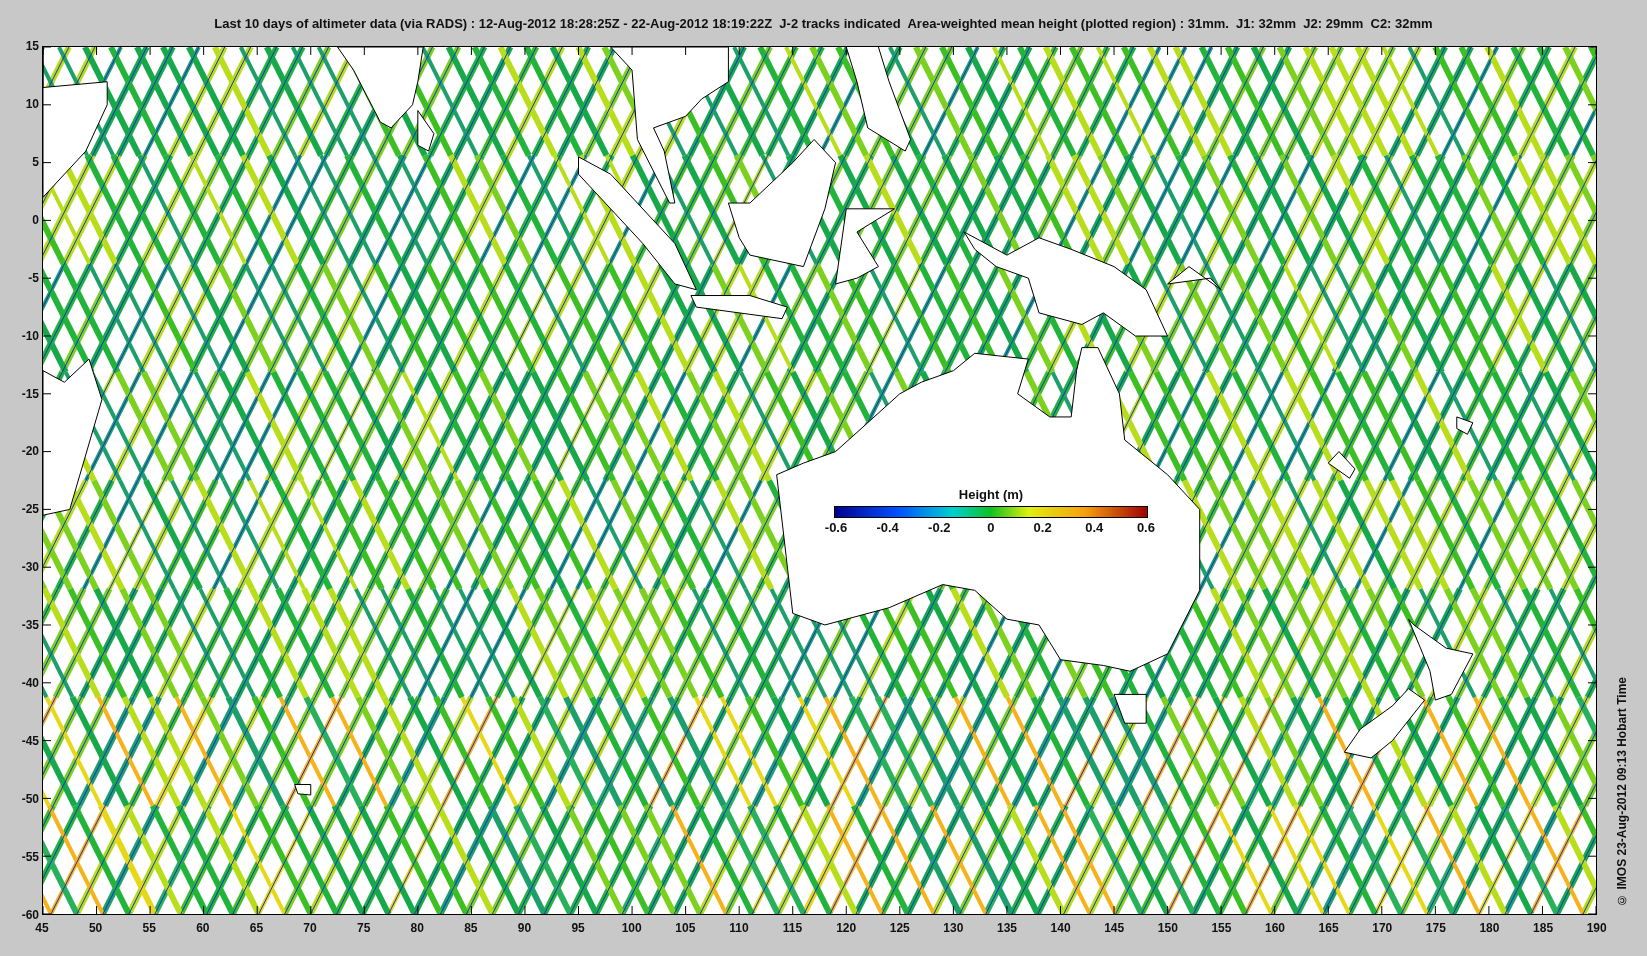 Image resolution: width=1647 pixels, height=956 pixels. Describe the element at coordinates (953, 928) in the screenshot. I see `longitude-tick-label: 130` at that location.